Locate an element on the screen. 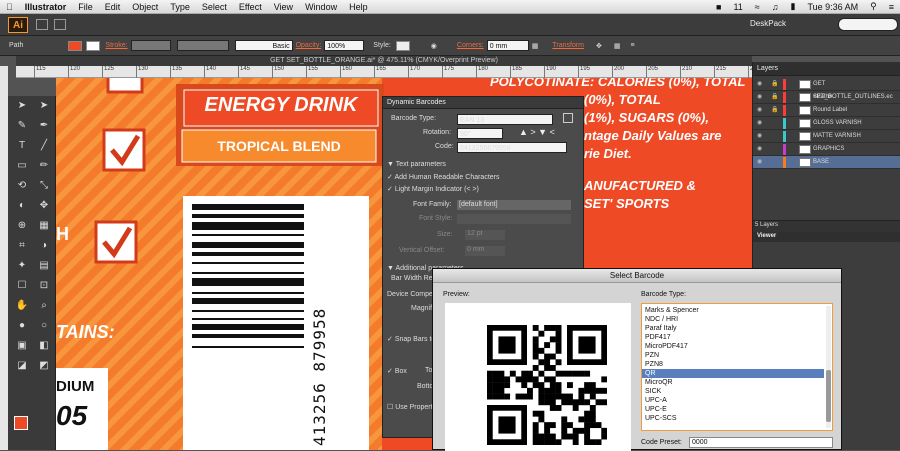 Image resolution: width=900 pixels, height=451 pixels. style-swatch is located at coordinates (402, 45).